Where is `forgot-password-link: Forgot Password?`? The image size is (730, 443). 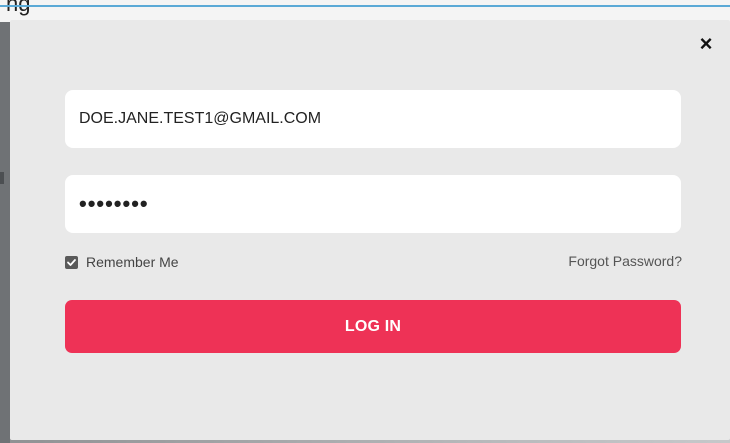
forgot-password-link: Forgot Password? is located at coordinates (625, 261).